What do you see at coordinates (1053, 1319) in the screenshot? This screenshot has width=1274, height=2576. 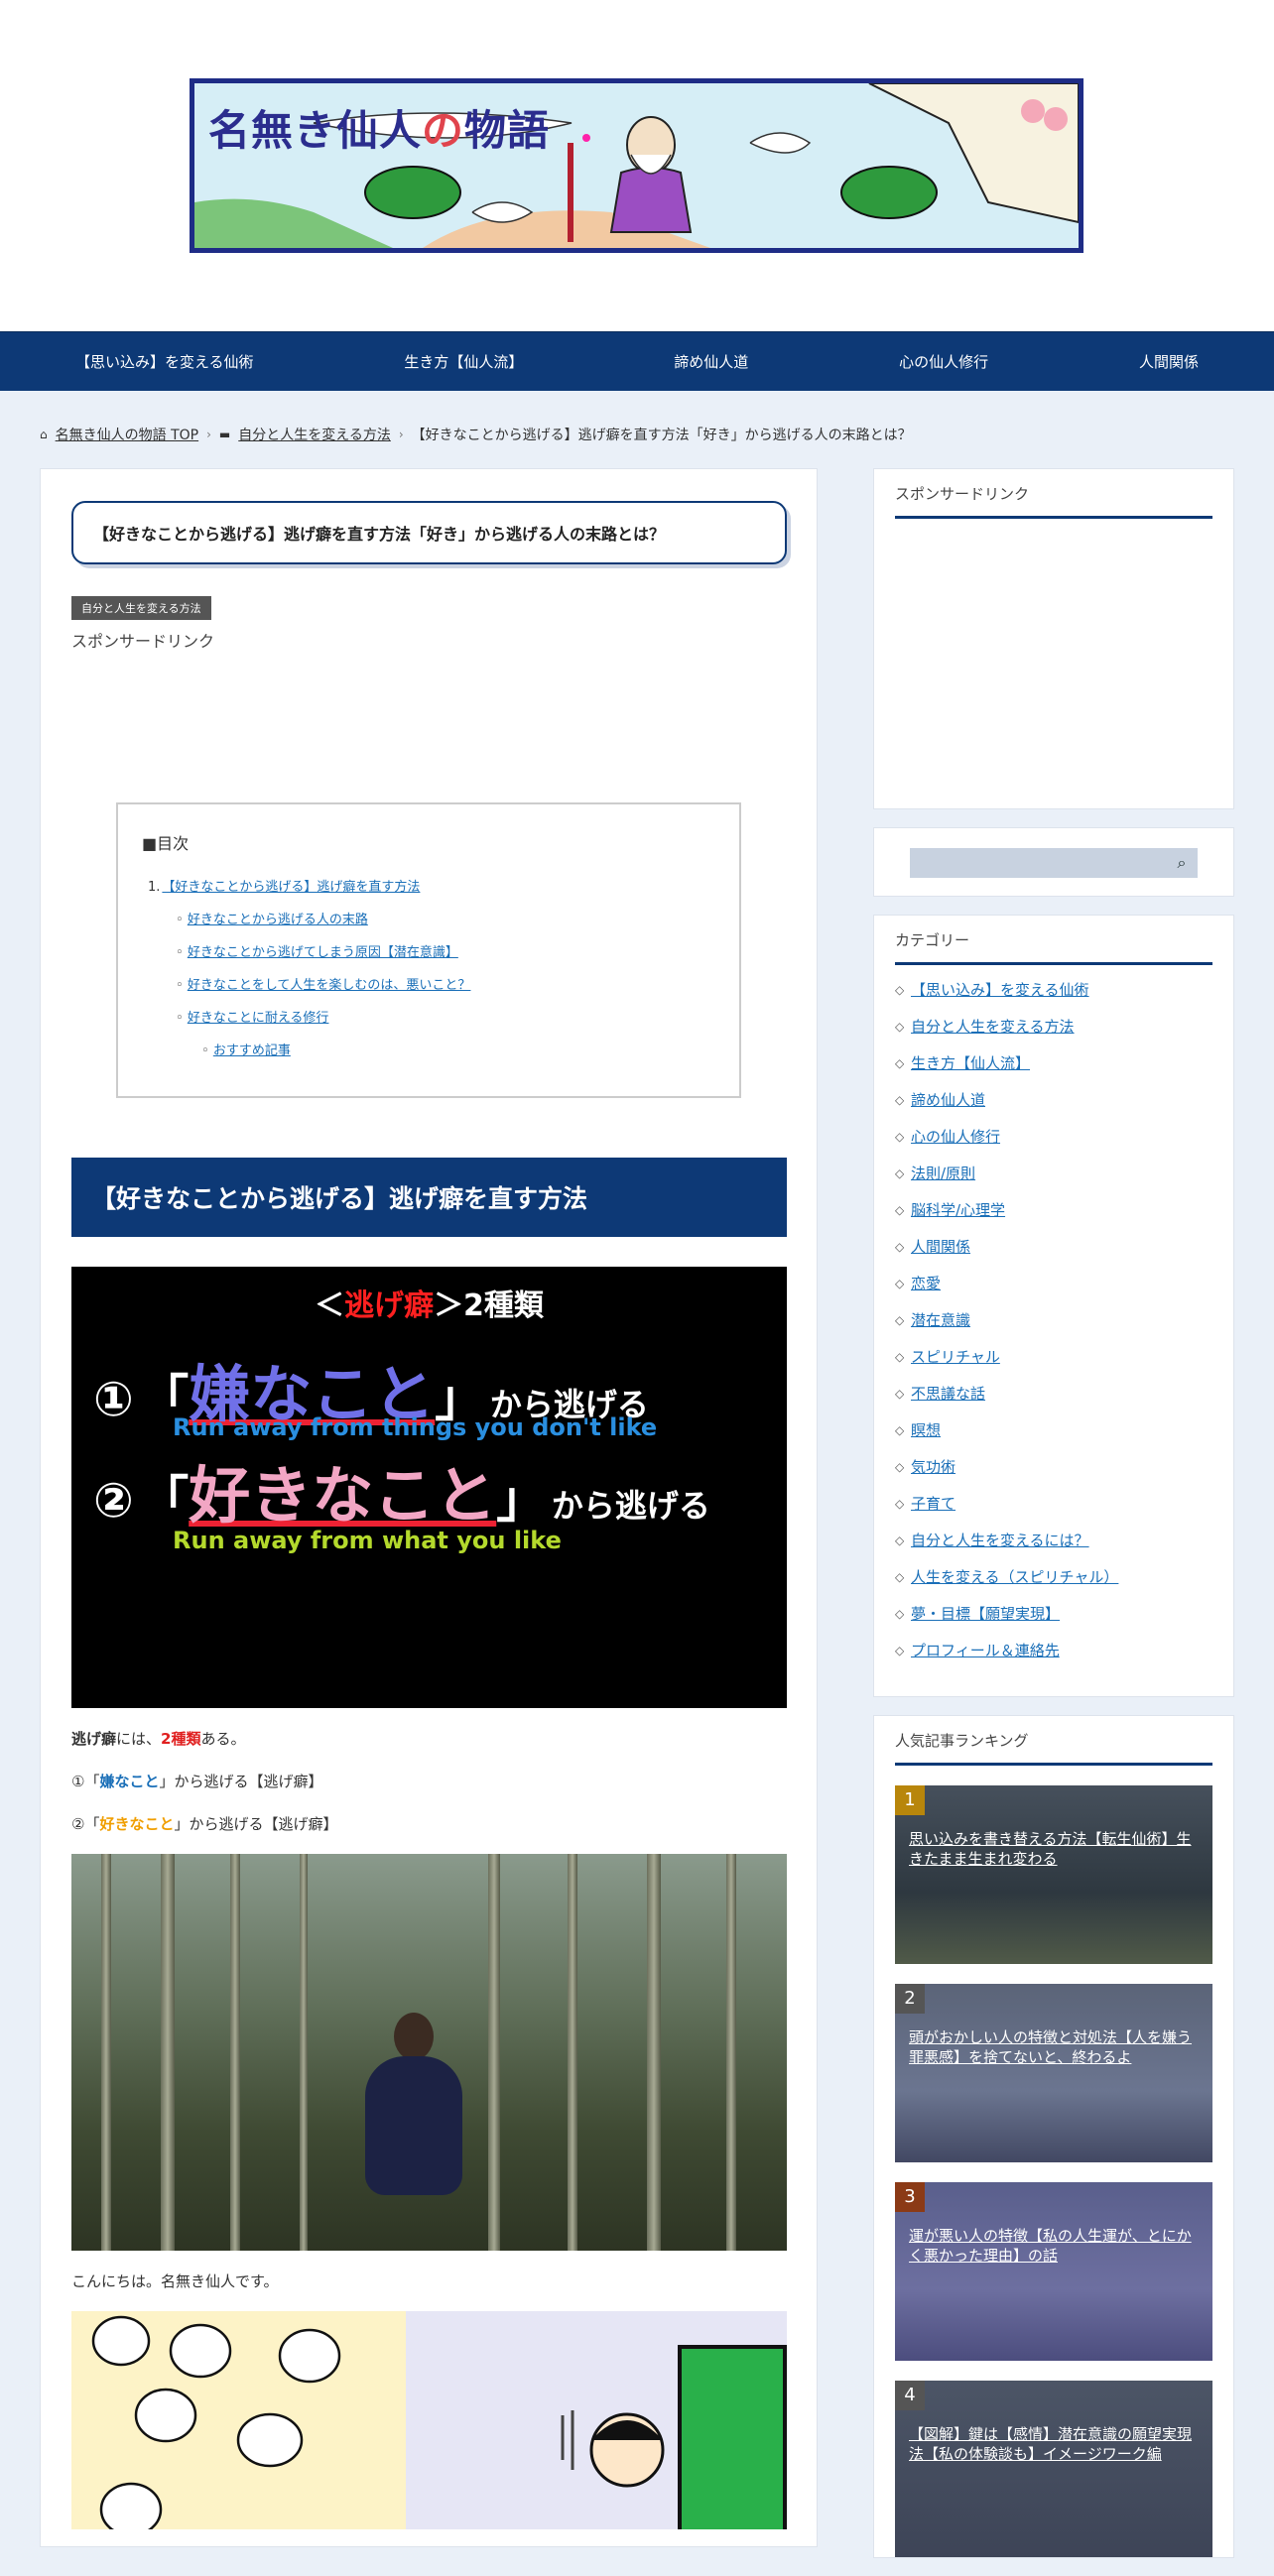 I see `category-item: ◇ 潜在意識` at bounding box center [1053, 1319].